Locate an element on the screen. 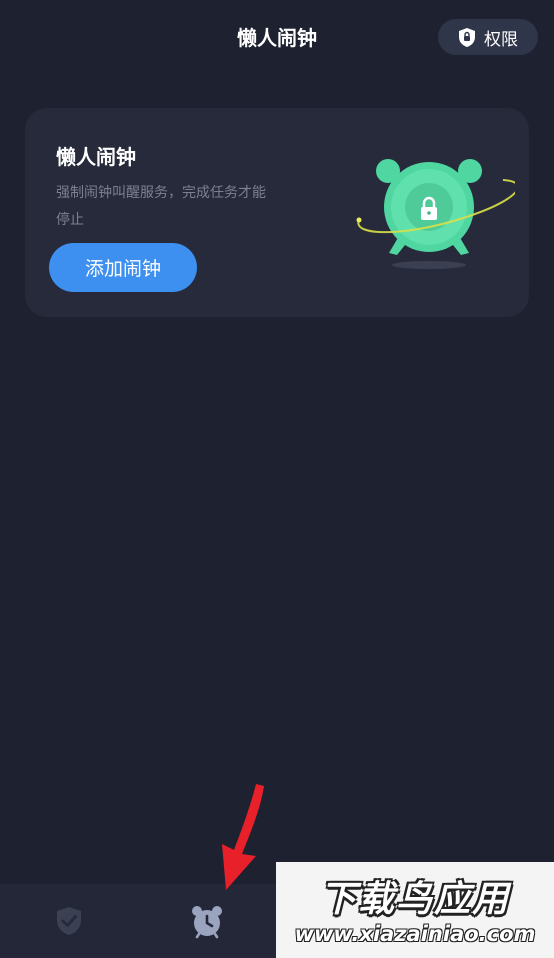  nav-alarm-clock is located at coordinates (207, 921).